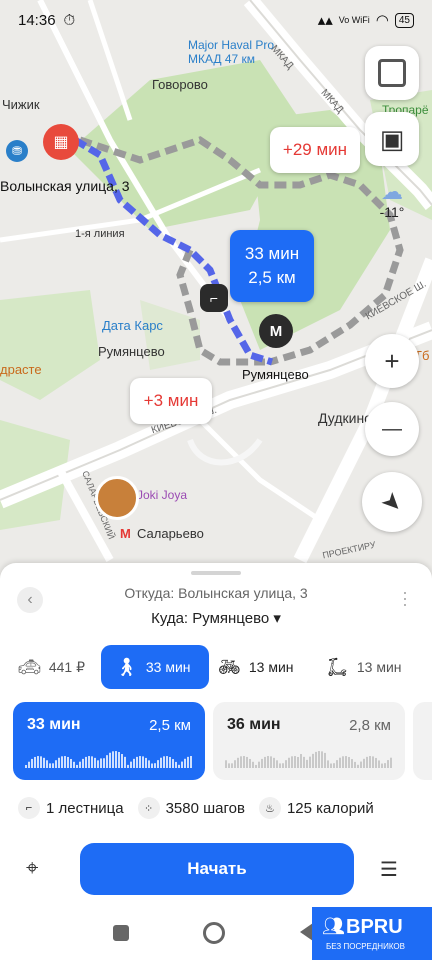 The width and height of the screenshot is (432, 960). I want to click on calories-count: 125 калорий, so click(330, 808).